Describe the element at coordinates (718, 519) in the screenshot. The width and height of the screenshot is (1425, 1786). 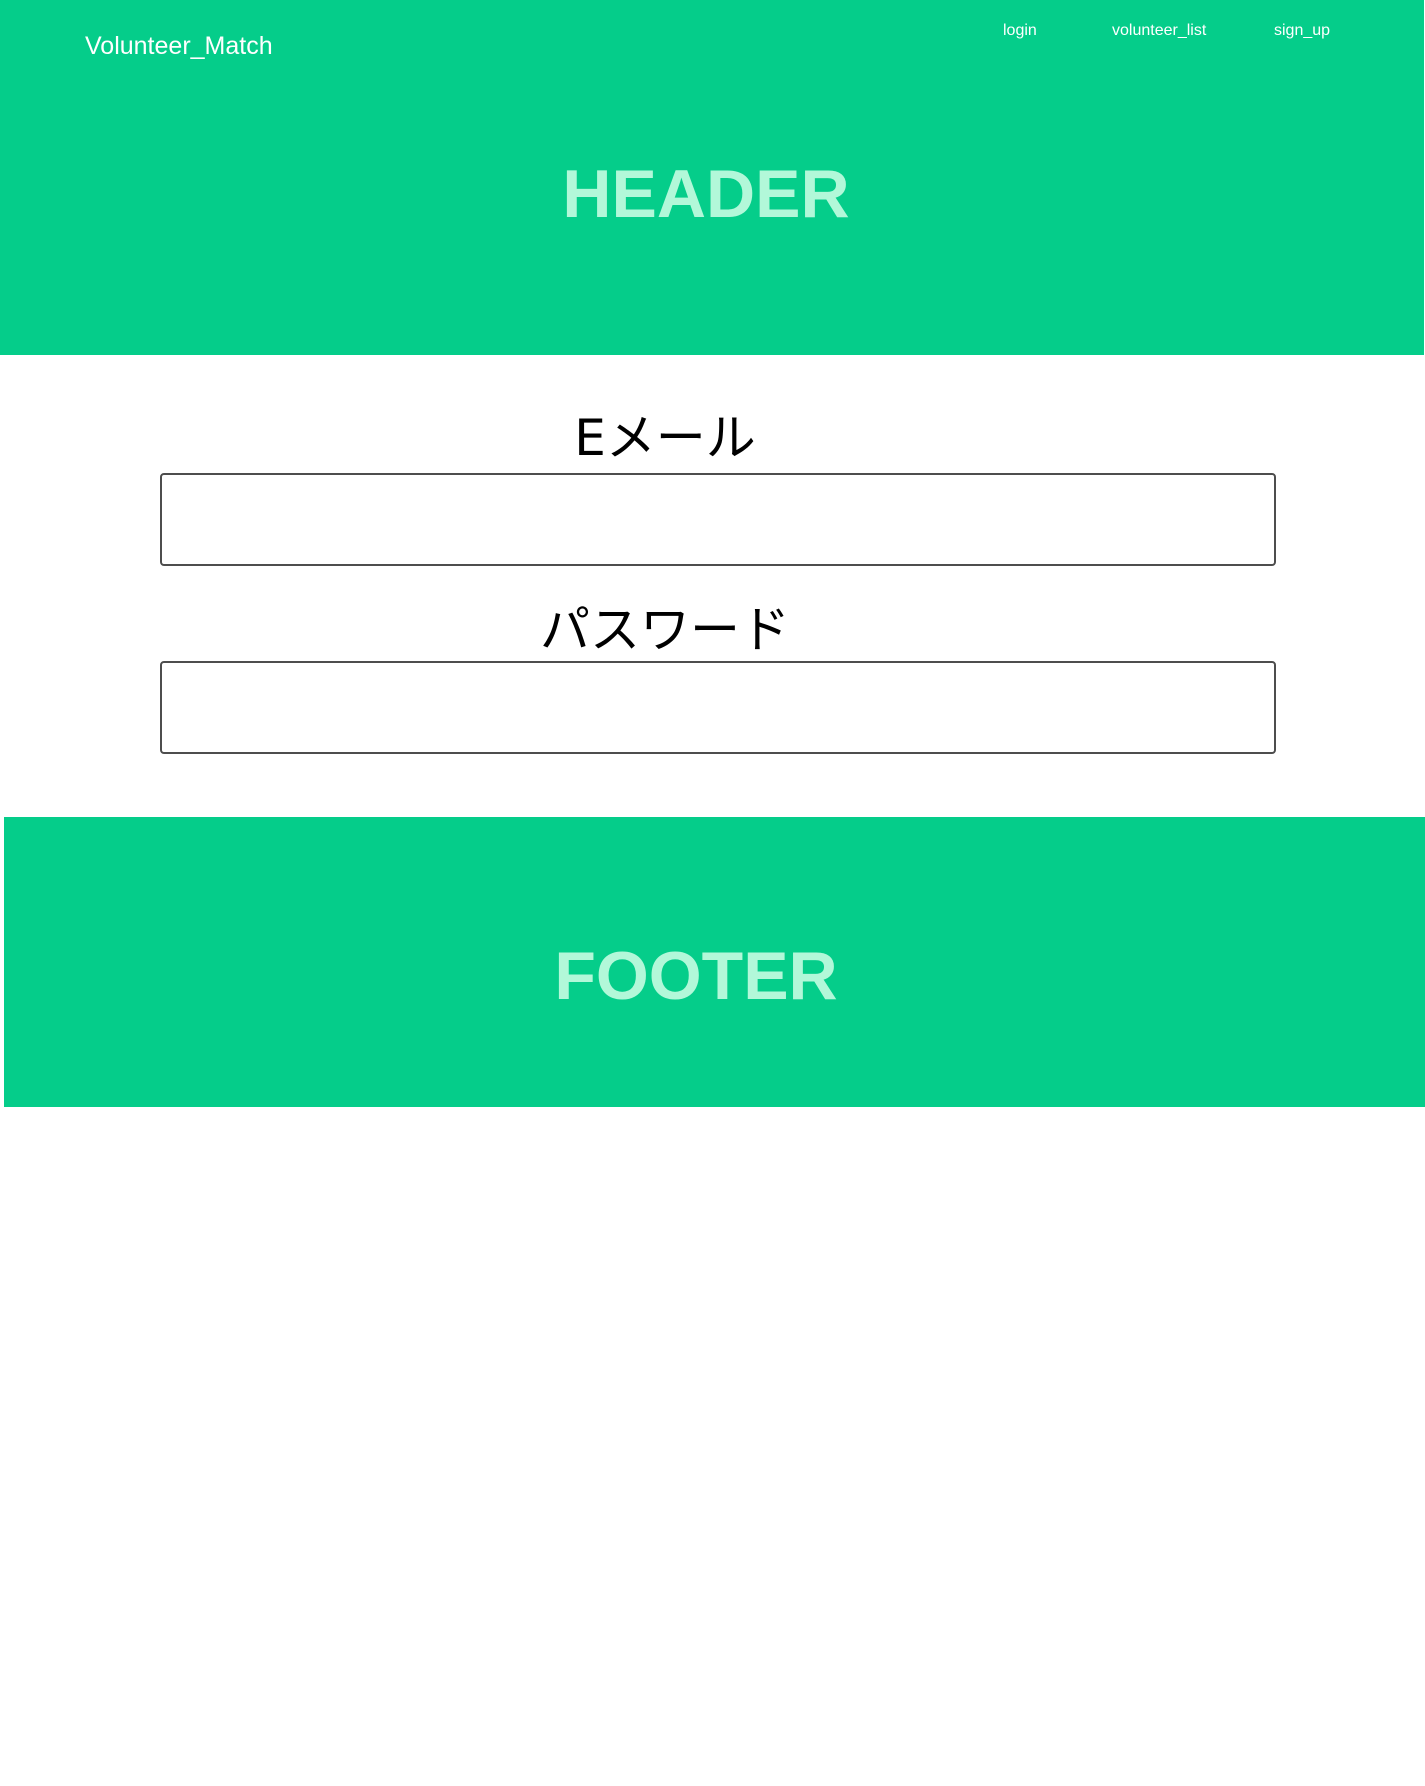
I see `email-field` at that location.